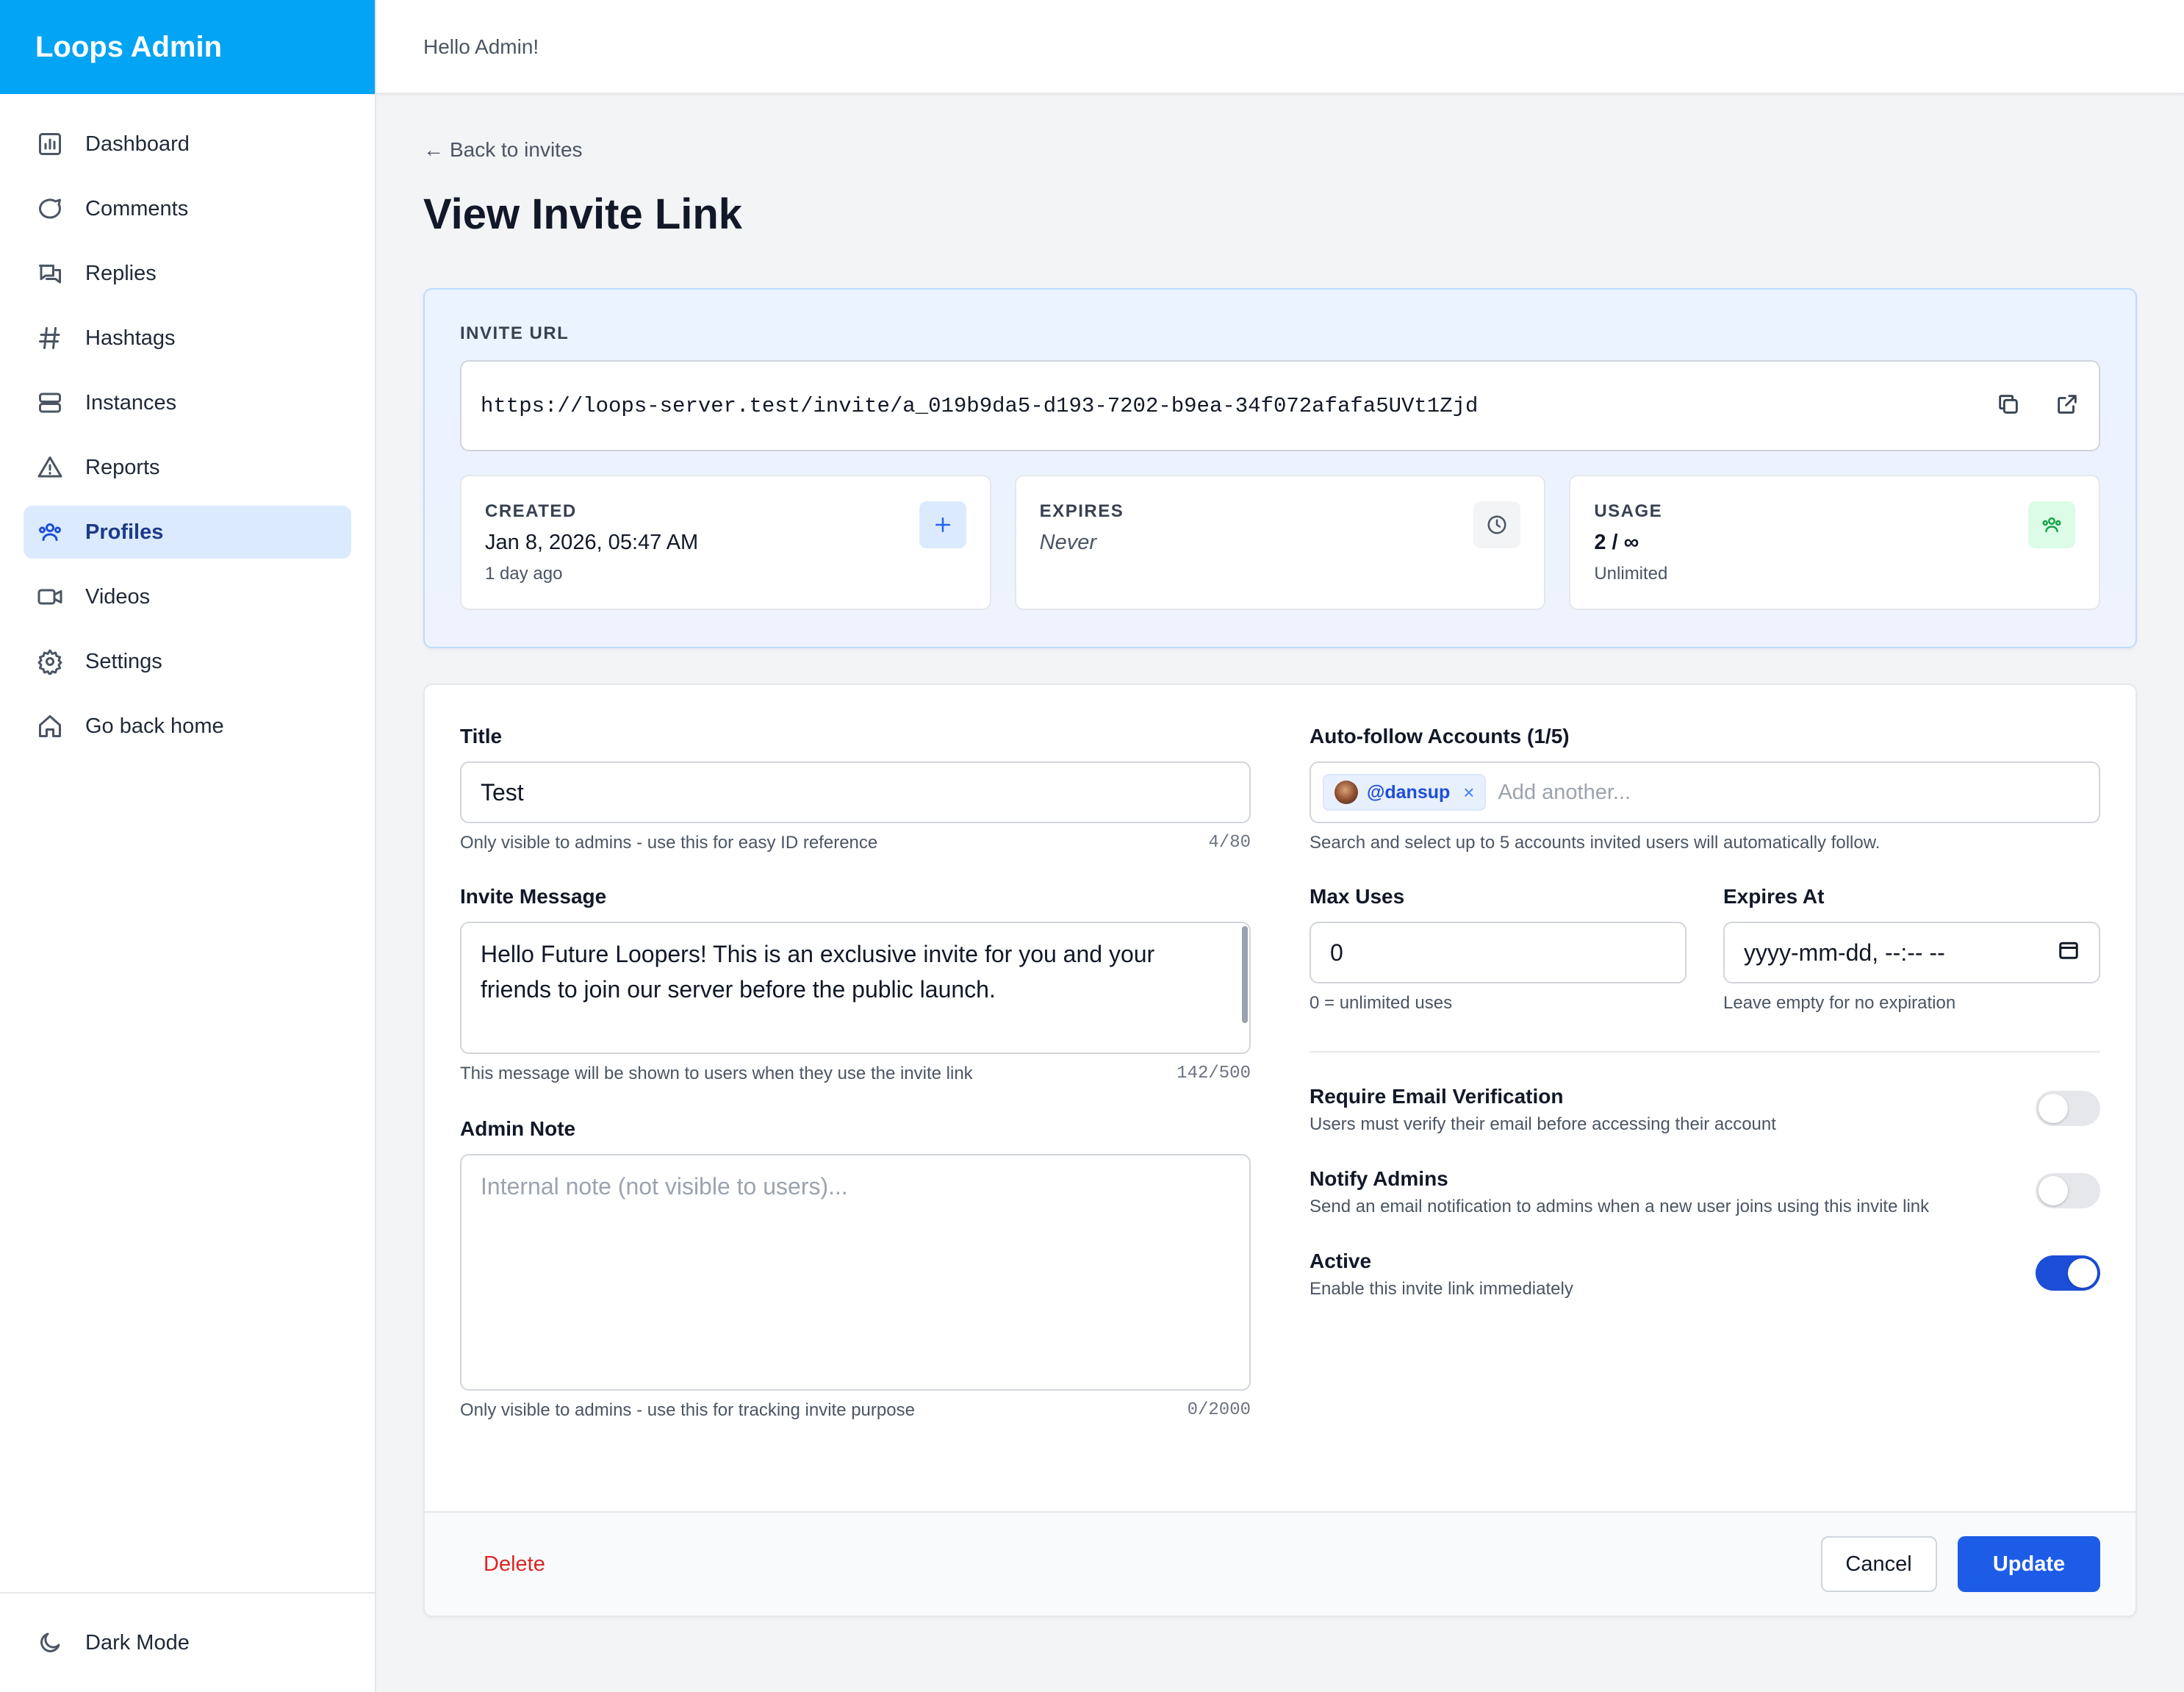 The width and height of the screenshot is (2184, 1692). I want to click on account-tag-label: @dansup, so click(1409, 792).